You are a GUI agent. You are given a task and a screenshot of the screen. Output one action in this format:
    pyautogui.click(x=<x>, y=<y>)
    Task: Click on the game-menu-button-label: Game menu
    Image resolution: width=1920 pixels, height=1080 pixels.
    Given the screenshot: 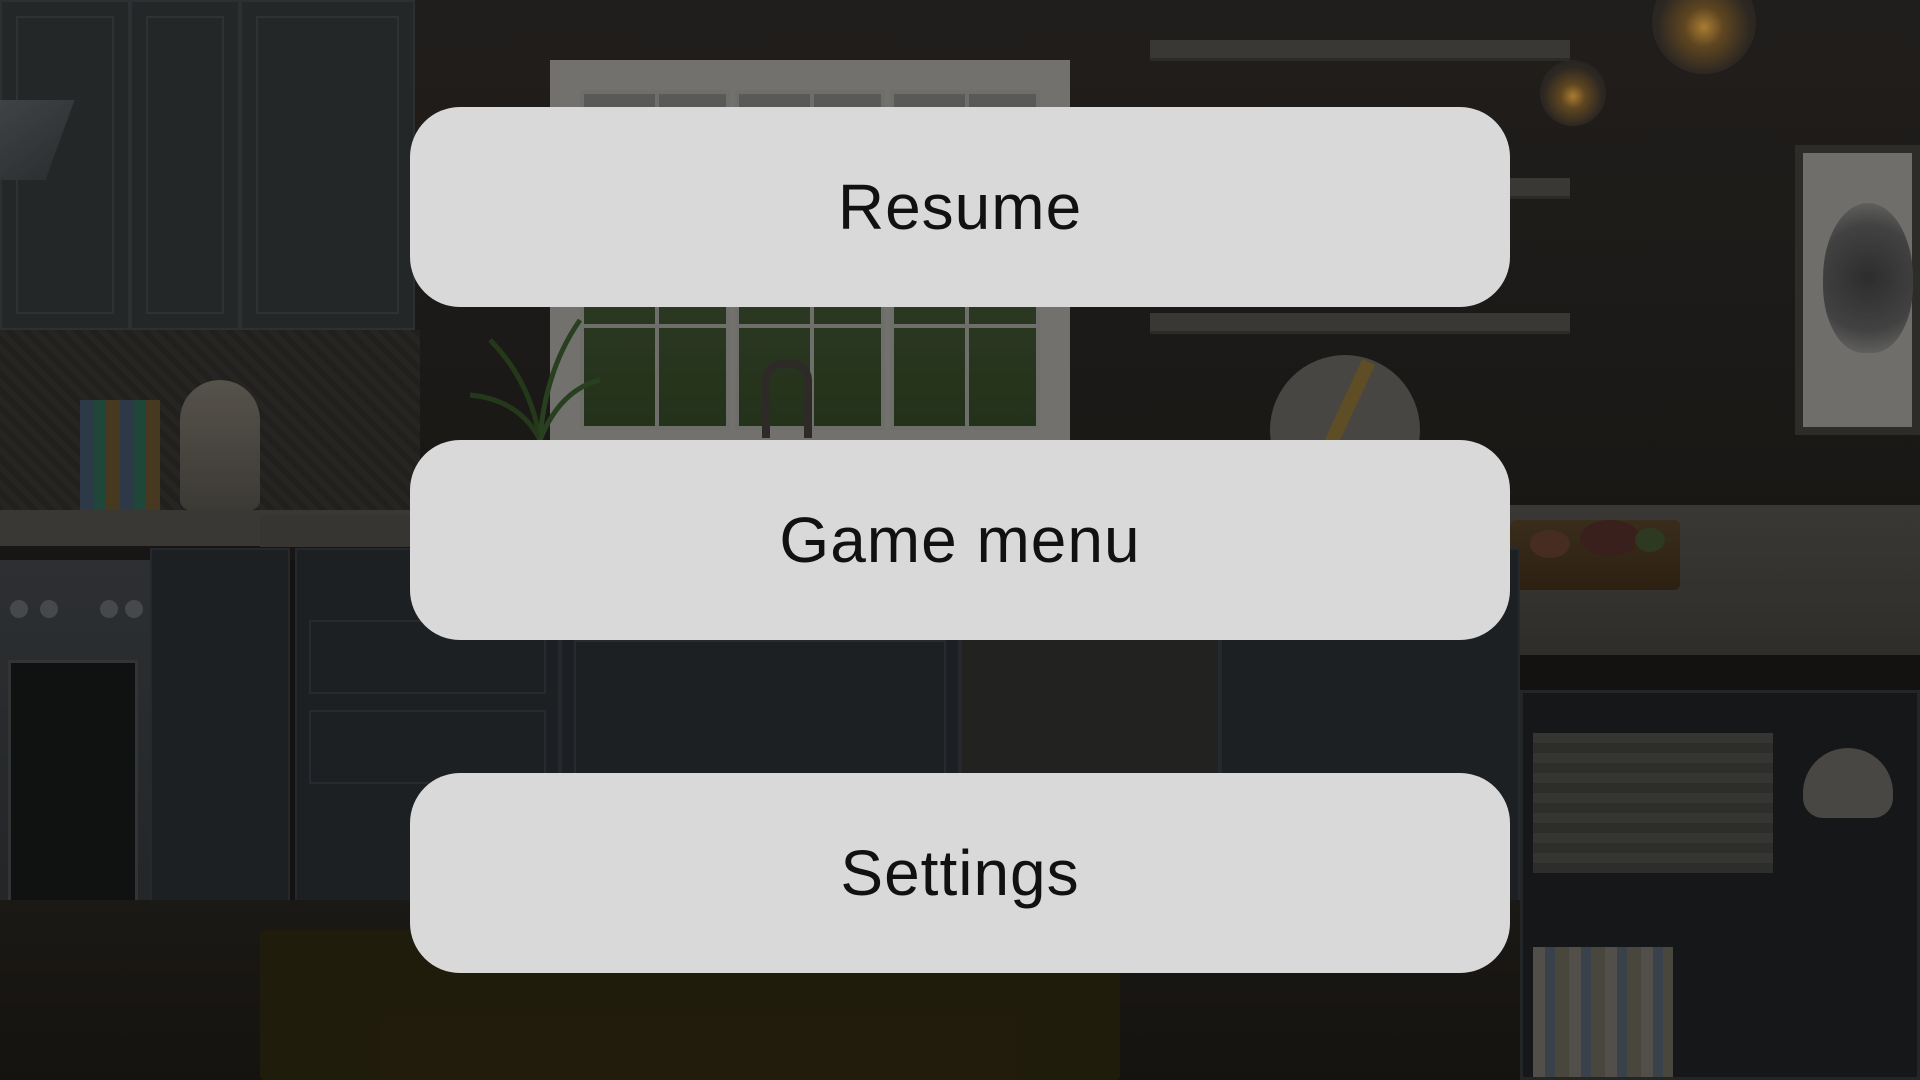 What is the action you would take?
    pyautogui.click(x=960, y=540)
    